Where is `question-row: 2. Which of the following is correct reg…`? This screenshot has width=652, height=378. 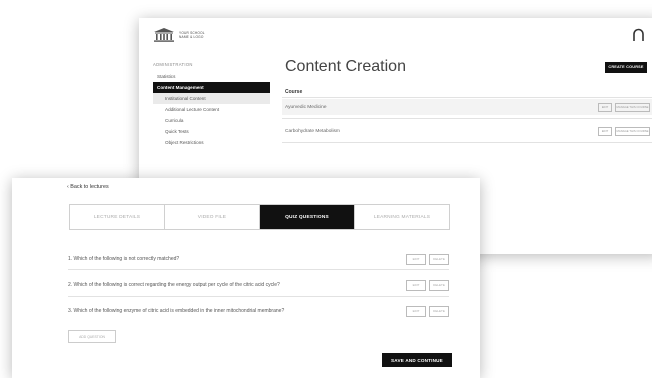 question-row: 2. Which of the following is correct reg… is located at coordinates (258, 285).